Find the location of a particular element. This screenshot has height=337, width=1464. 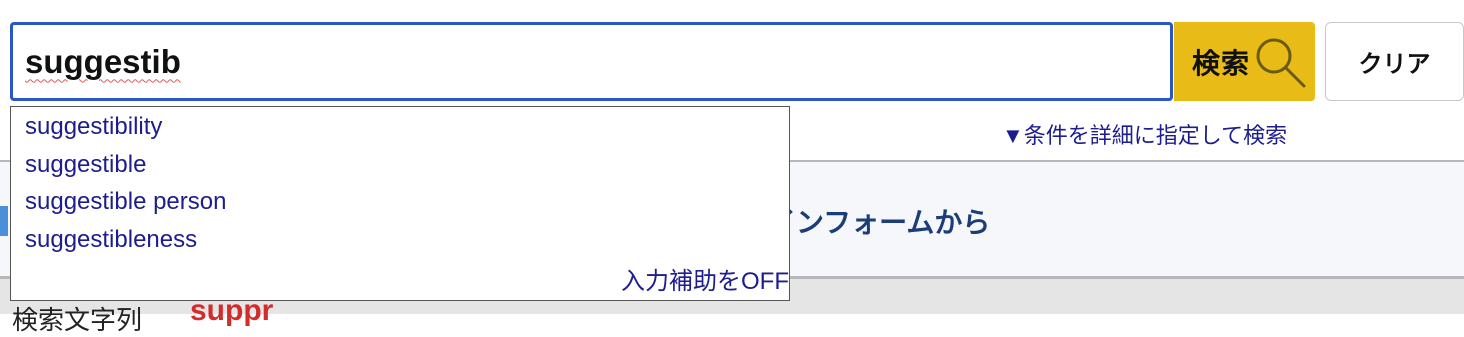

suggestion-item: suggestible person is located at coordinates (125, 202).